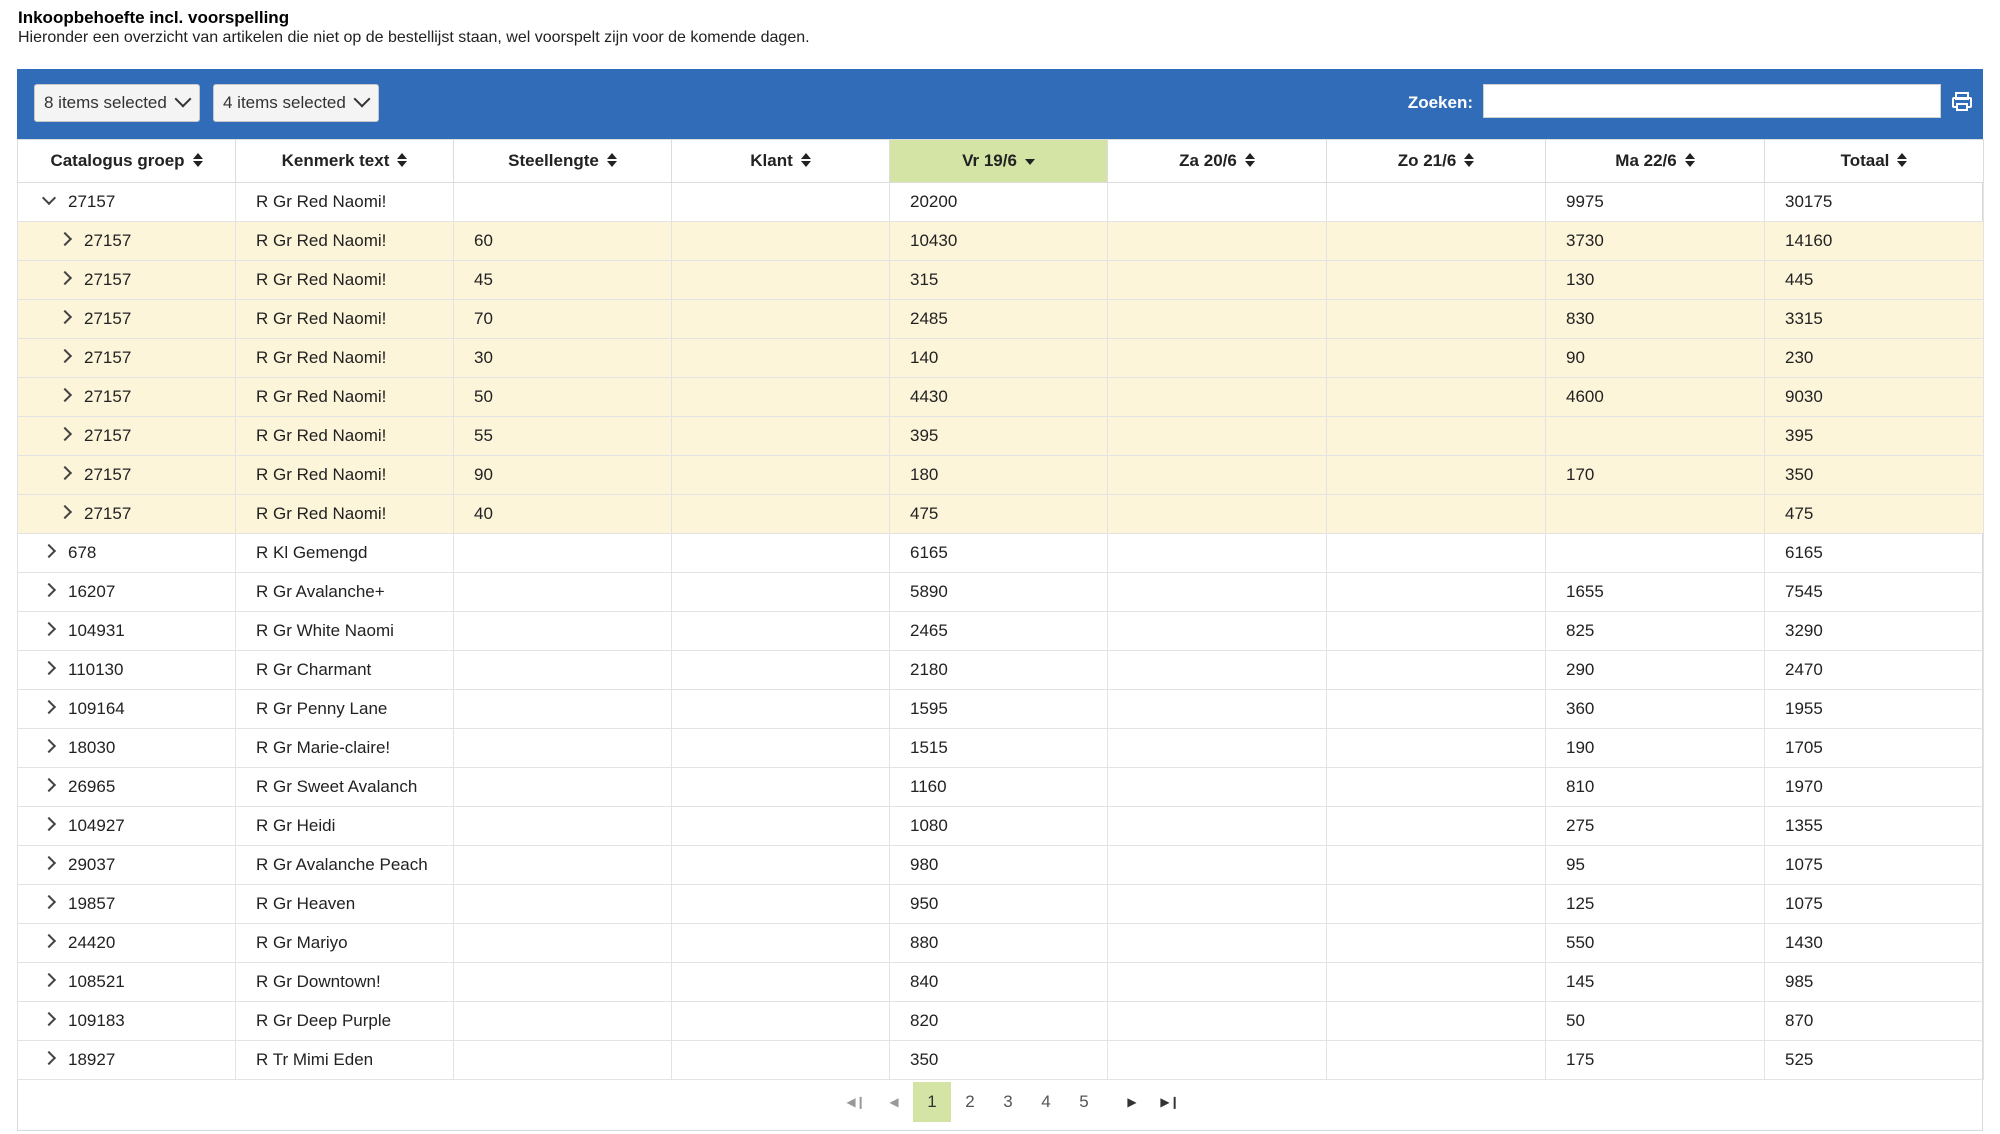  Describe the element at coordinates (1000, 514) in the screenshot. I see `child-row: 27157 R Gr Red Naomi! 40 475 475` at that location.